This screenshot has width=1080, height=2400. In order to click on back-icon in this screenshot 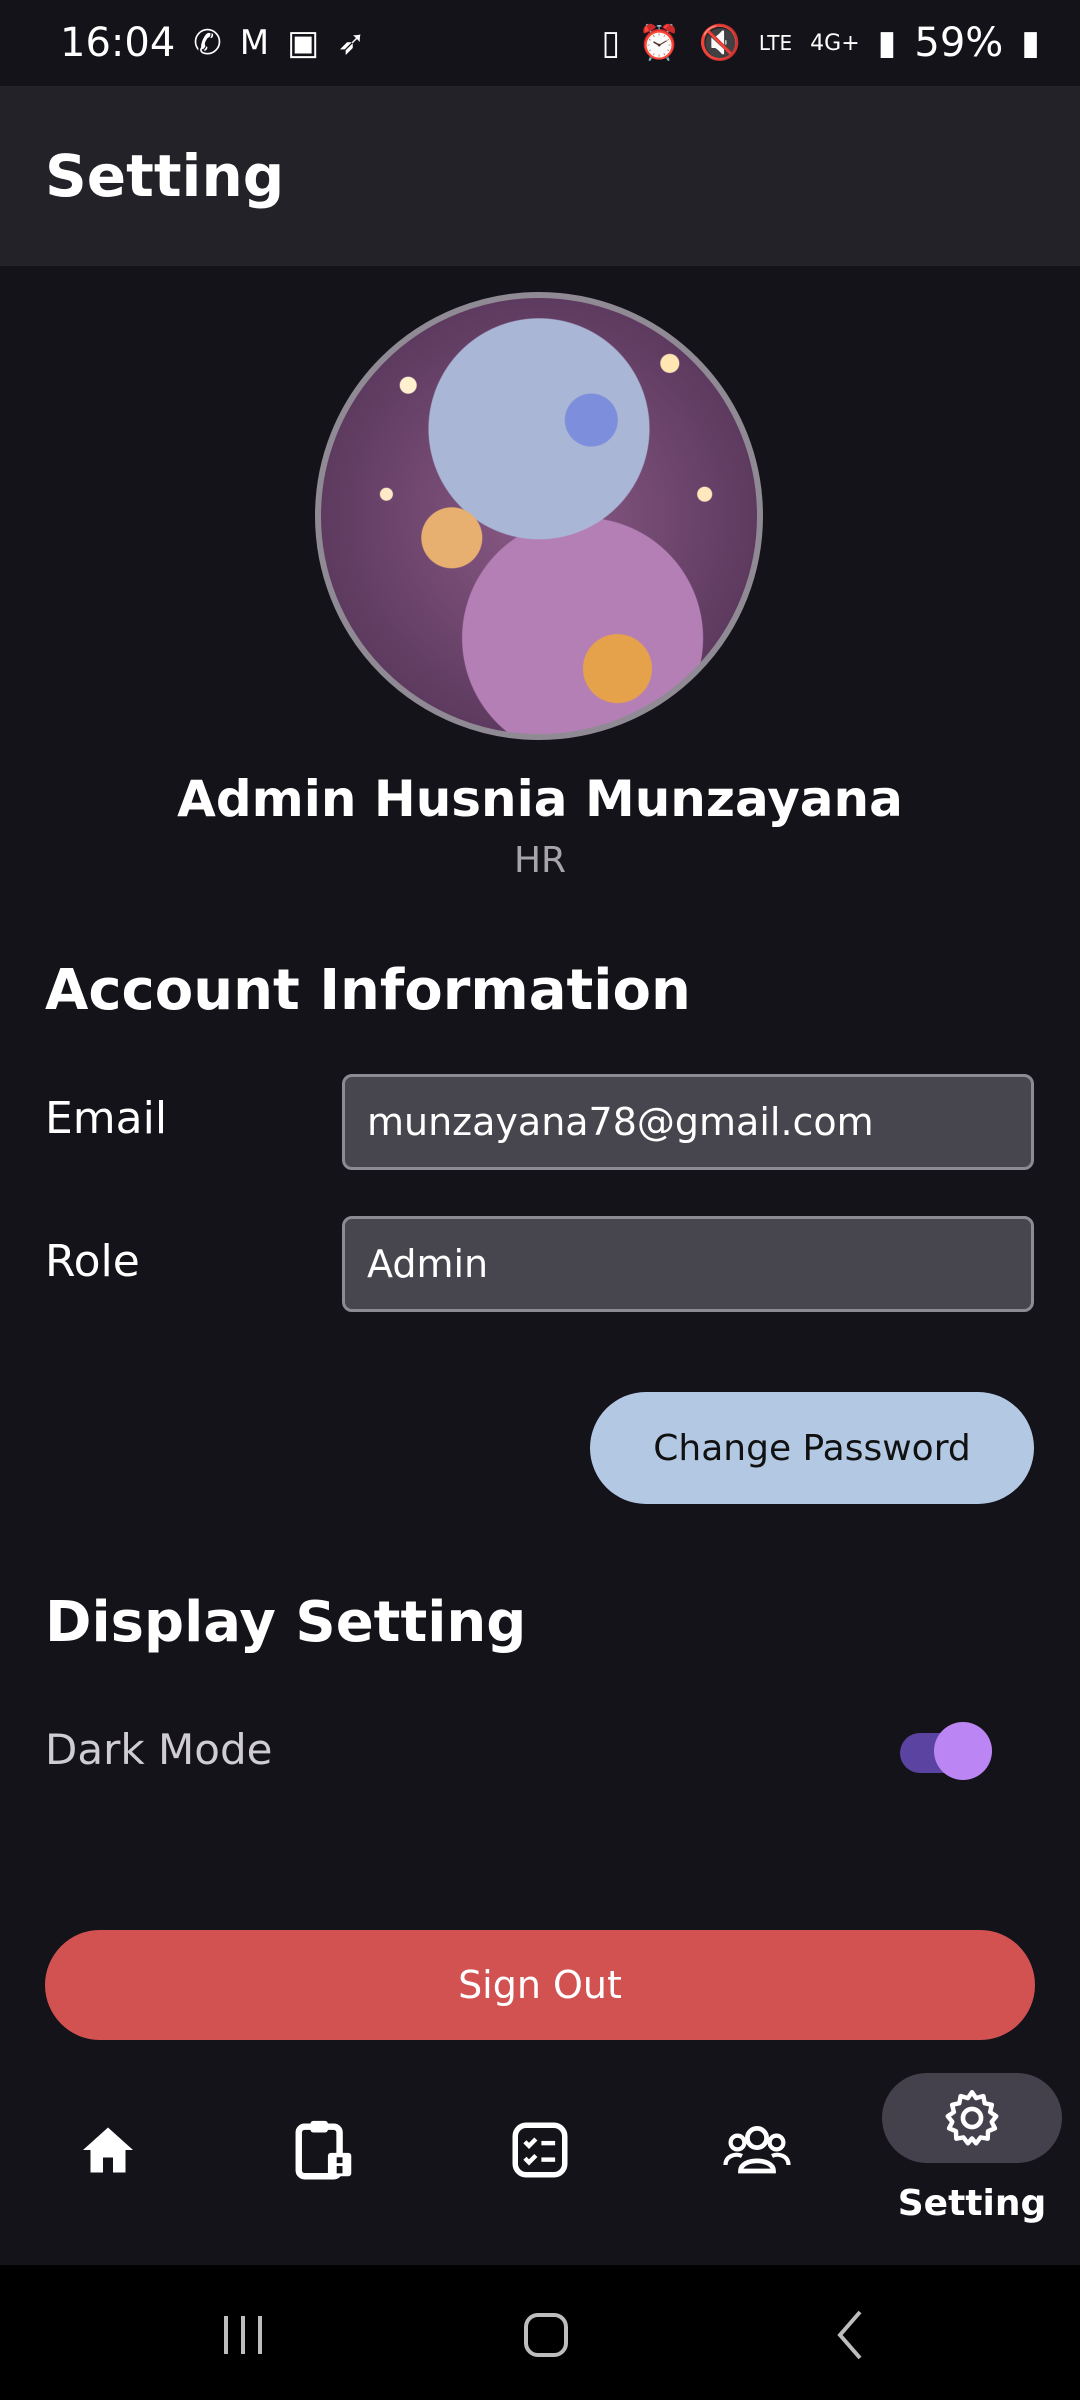, I will do `click(849, 2335)`.